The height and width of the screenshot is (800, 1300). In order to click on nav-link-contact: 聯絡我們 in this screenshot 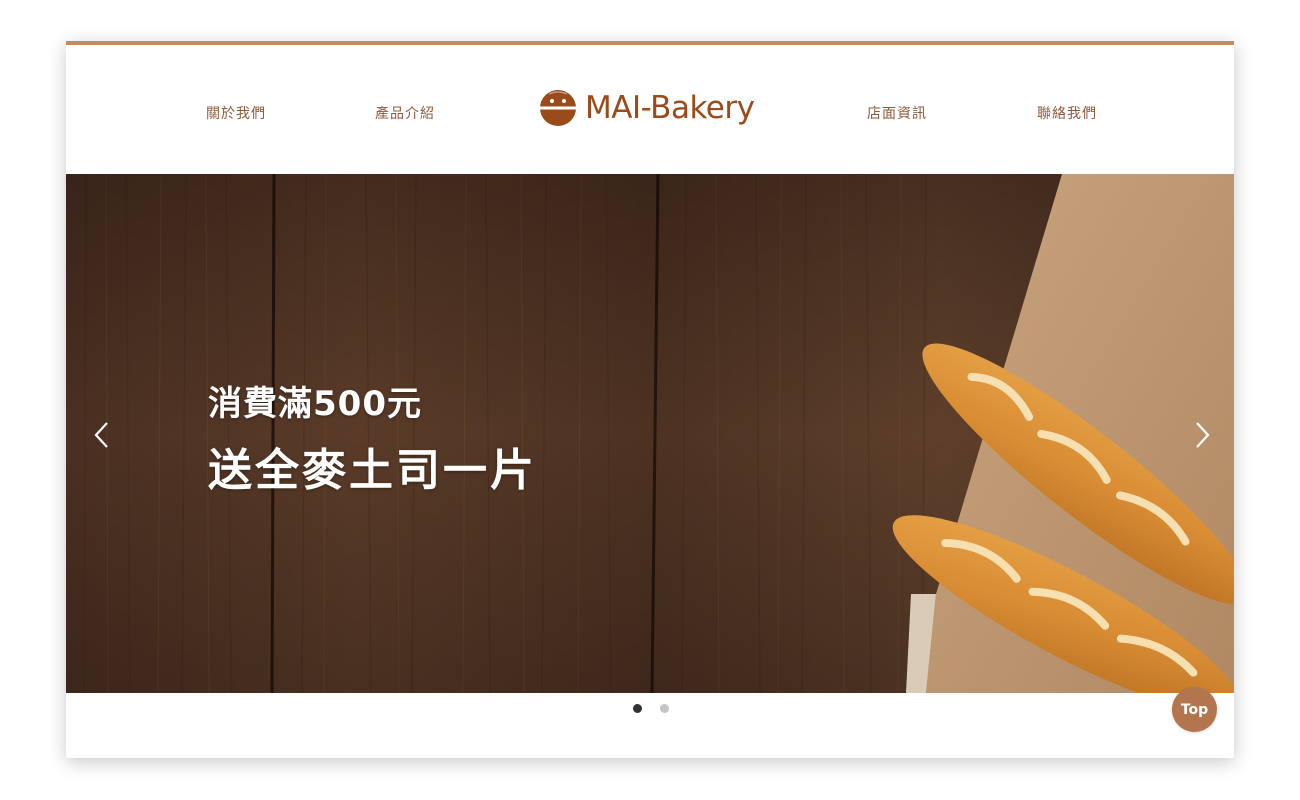, I will do `click(1067, 113)`.